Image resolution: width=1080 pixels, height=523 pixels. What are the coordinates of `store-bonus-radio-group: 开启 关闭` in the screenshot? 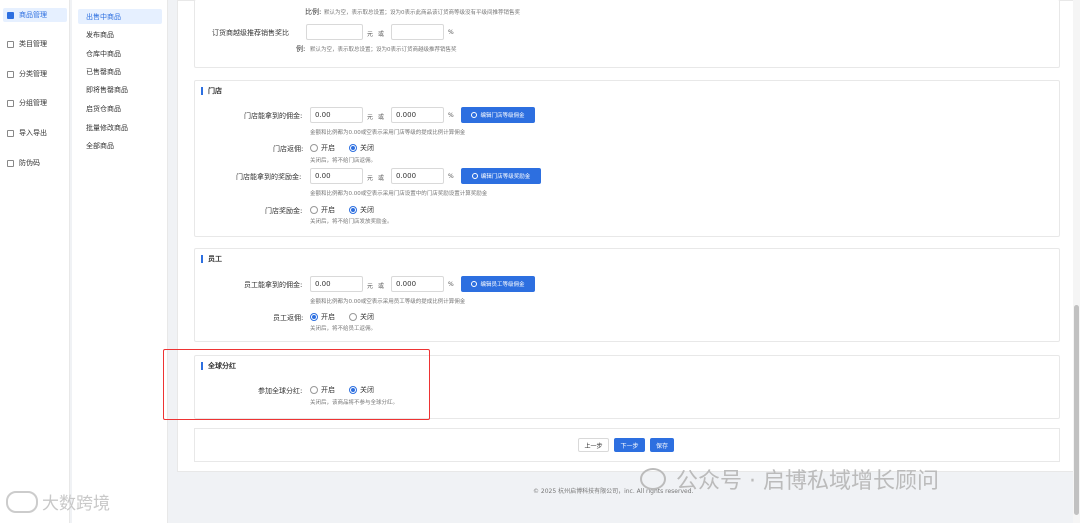 It's located at (349, 210).